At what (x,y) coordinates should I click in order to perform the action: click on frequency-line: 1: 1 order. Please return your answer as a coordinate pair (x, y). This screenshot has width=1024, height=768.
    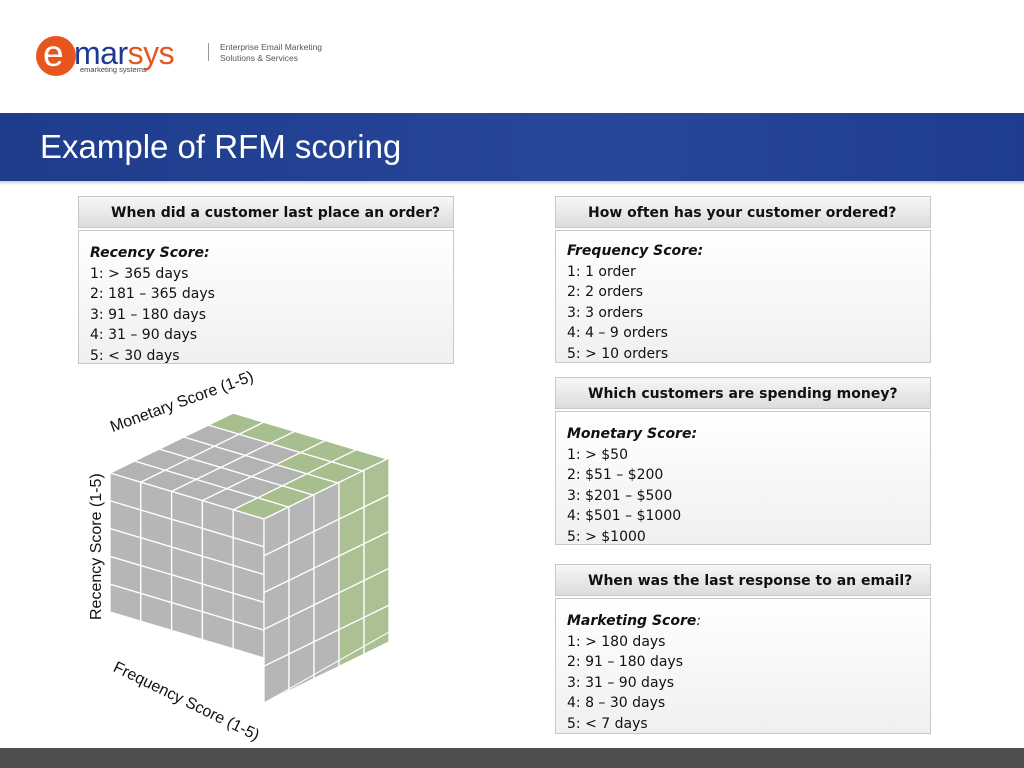
    Looking at the image, I should click on (601, 271).